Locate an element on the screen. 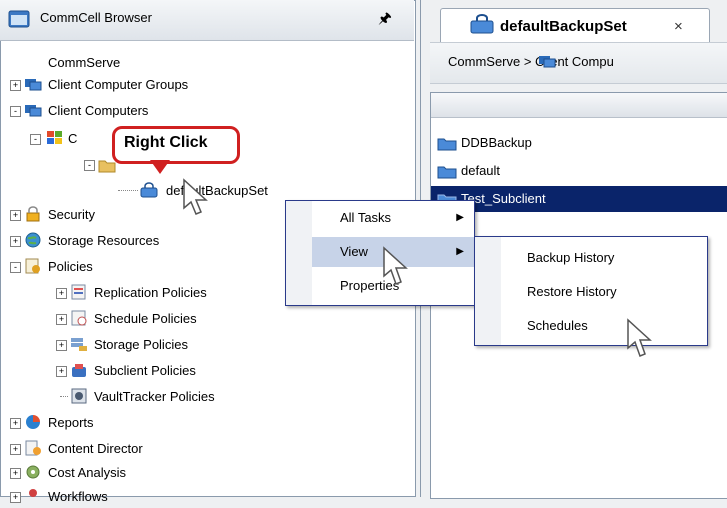 The height and width of the screenshot is (508, 727). list-item: DDBBackup is located at coordinates (579, 143).